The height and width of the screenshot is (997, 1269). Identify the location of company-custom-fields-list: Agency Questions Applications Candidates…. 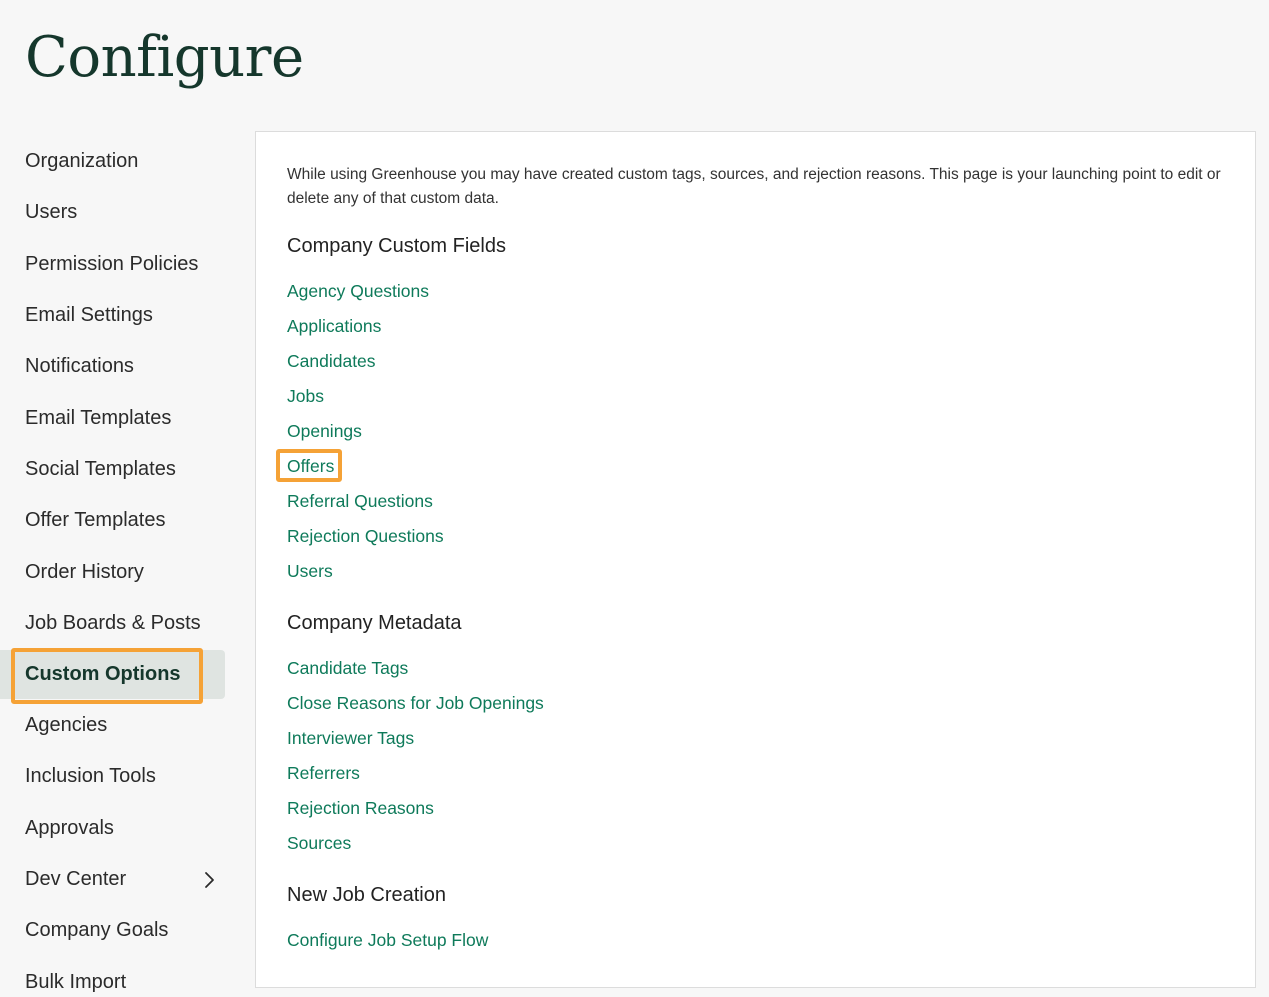
(360, 431).